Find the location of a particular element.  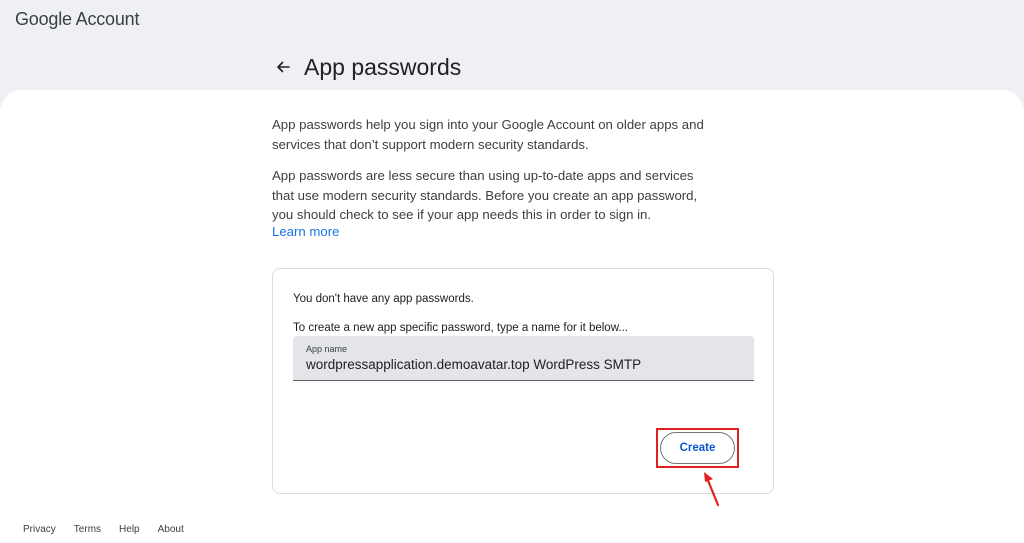

title-row: App passwords is located at coordinates (366, 67).